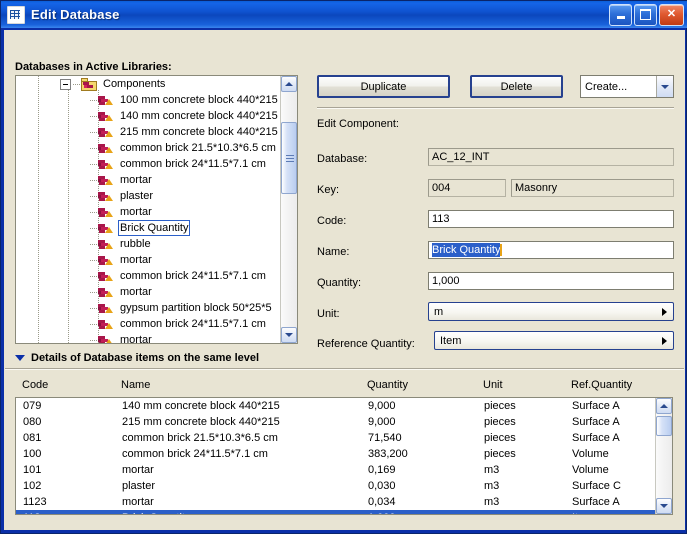 The image size is (687, 534). Describe the element at coordinates (664, 426) in the screenshot. I see `details-scroll-thumb` at that location.